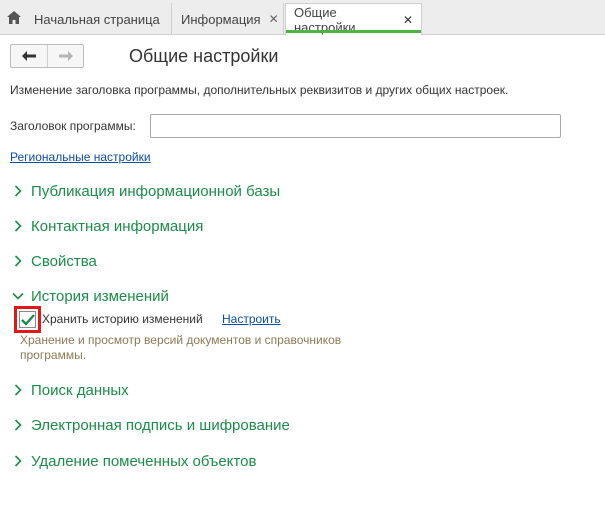 This screenshot has height=522, width=605. Describe the element at coordinates (144, 461) in the screenshot. I see `section-title: Удаление помеченных объектов` at that location.